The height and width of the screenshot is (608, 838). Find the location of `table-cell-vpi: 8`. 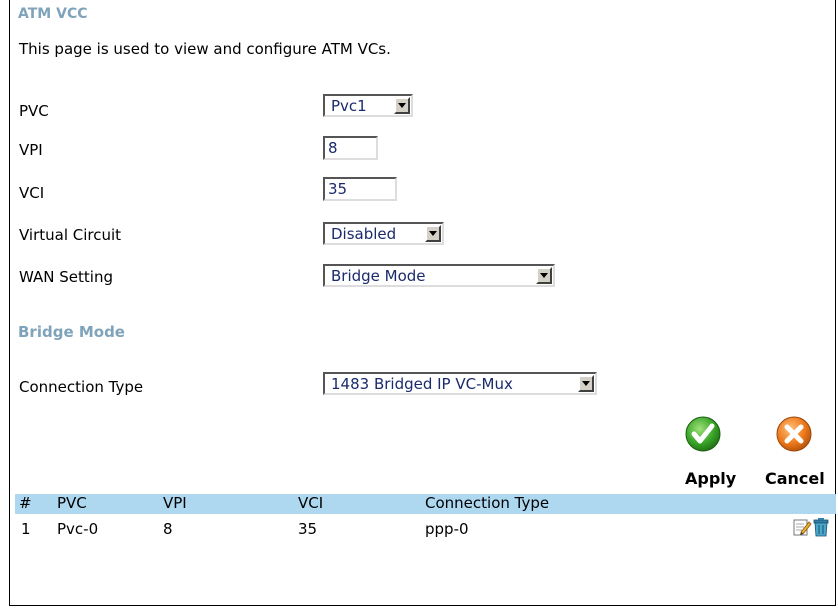

table-cell-vpi: 8 is located at coordinates (168, 529).